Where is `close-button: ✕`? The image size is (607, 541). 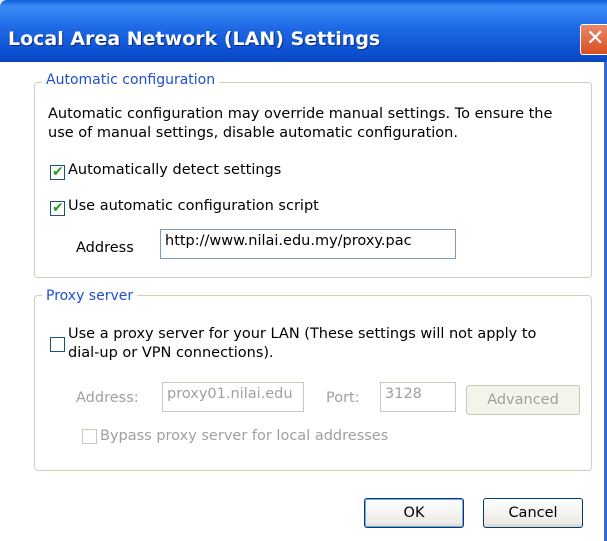 close-button: ✕ is located at coordinates (593, 39).